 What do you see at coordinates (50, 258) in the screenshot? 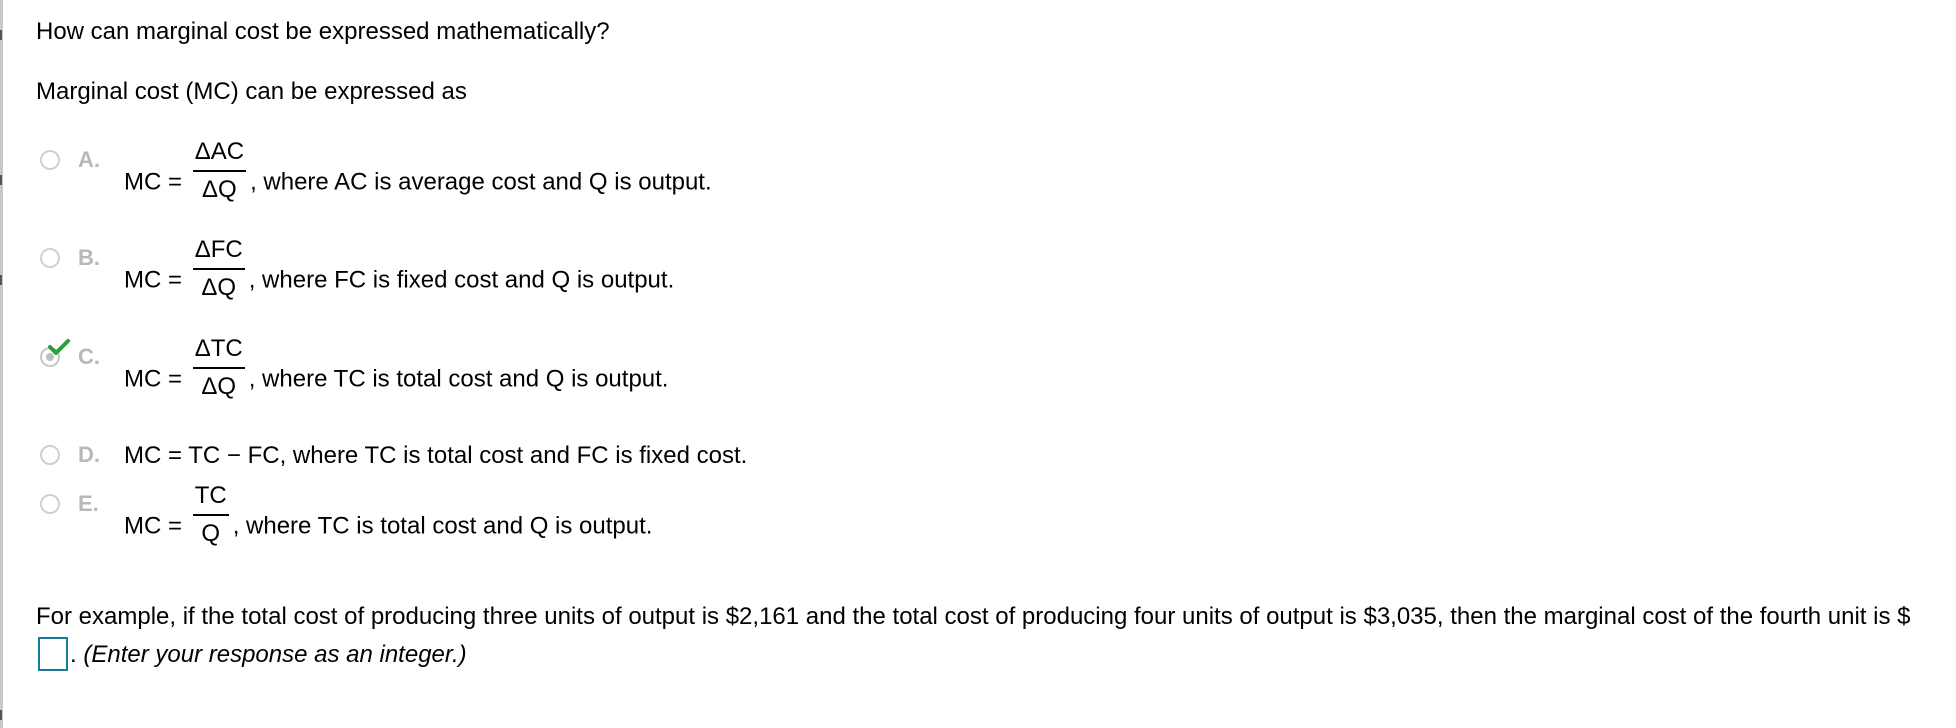
I see `radio-button-b` at bounding box center [50, 258].